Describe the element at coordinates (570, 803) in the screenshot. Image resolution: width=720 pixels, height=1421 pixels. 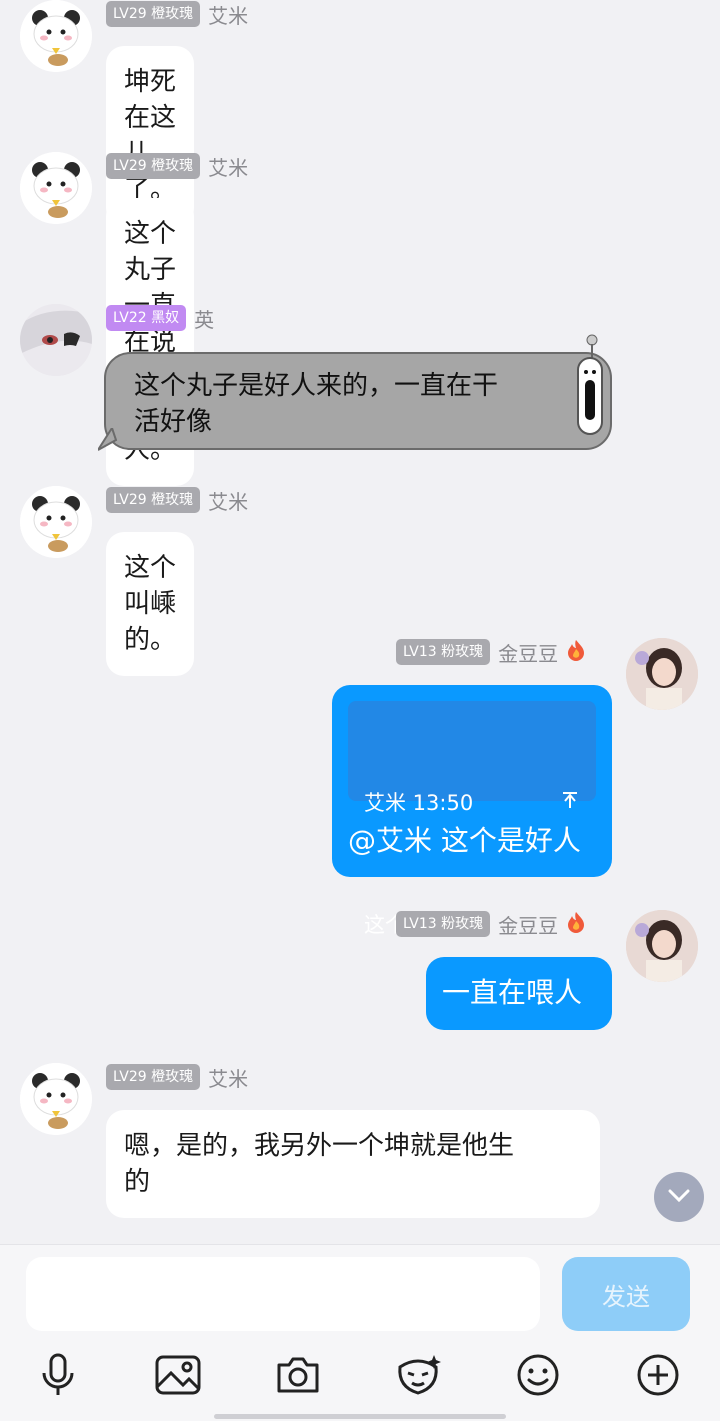
I see `jump-to-quote-icon` at that location.